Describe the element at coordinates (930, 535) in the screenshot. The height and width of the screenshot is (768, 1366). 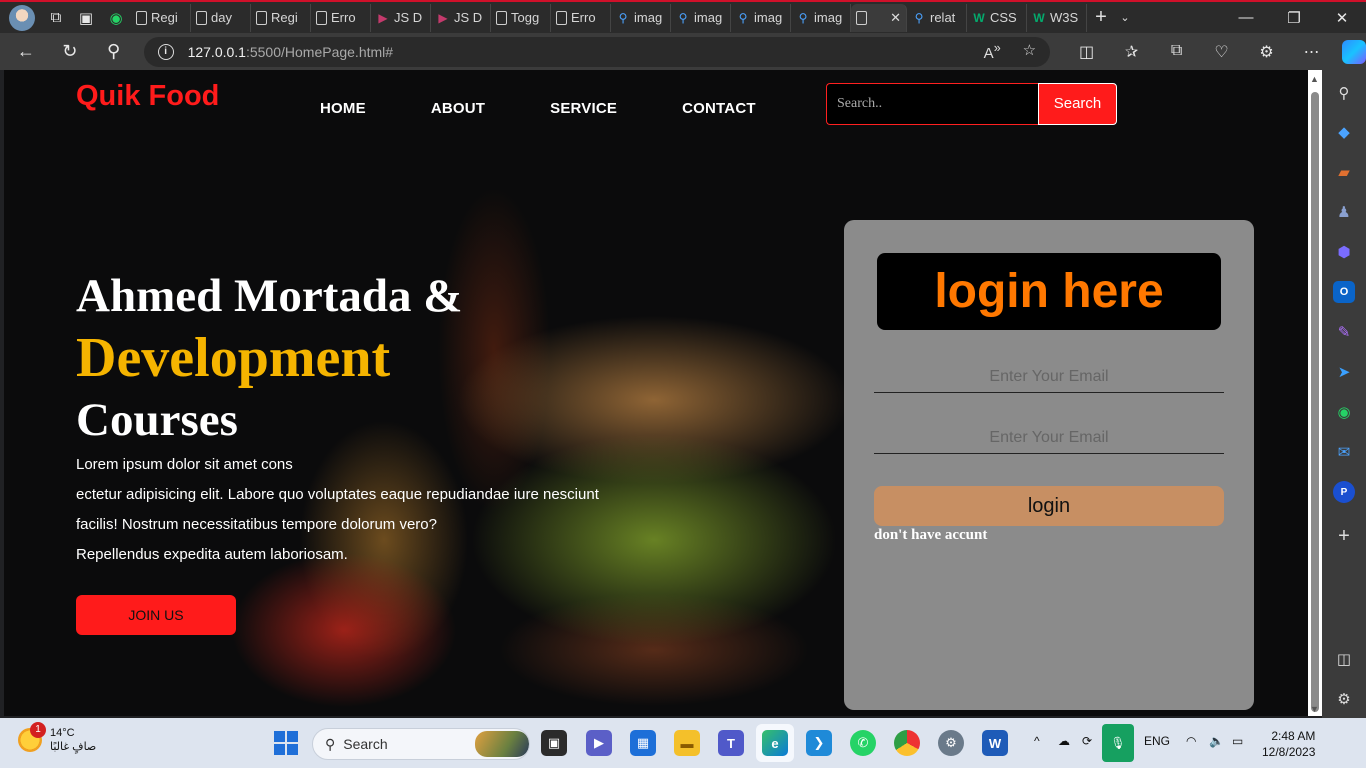
I see `signup-link: don't have accunt` at that location.